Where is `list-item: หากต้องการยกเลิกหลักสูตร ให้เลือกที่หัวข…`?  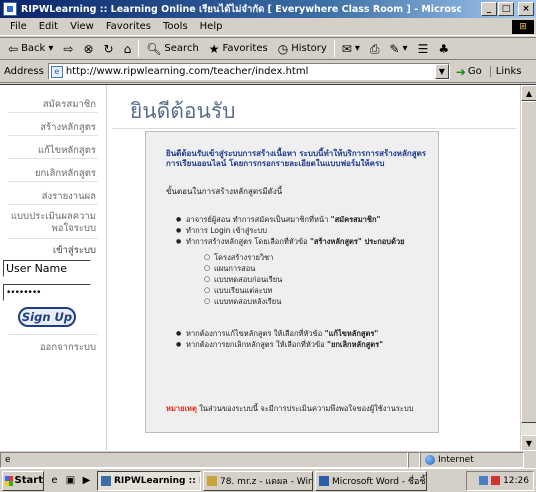 list-item: หากต้องการยกเลิกหลักสูตร ให้เลือกที่หัวข… is located at coordinates (279, 344).